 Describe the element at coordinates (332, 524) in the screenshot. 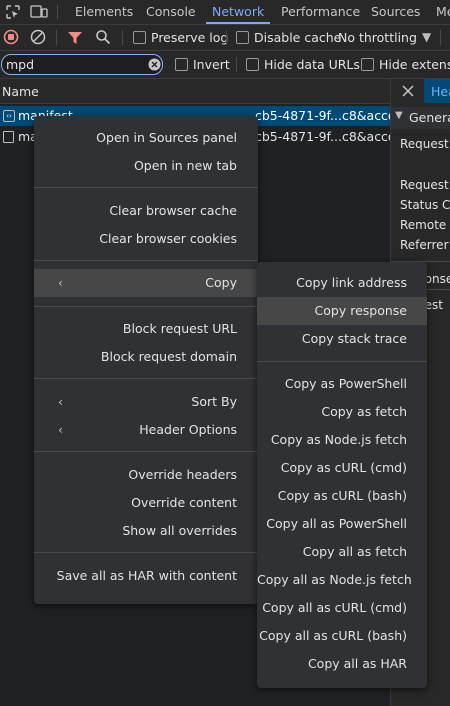

I see `menu-item-copy-all-as-powershell: Copy all as PowerShell` at that location.